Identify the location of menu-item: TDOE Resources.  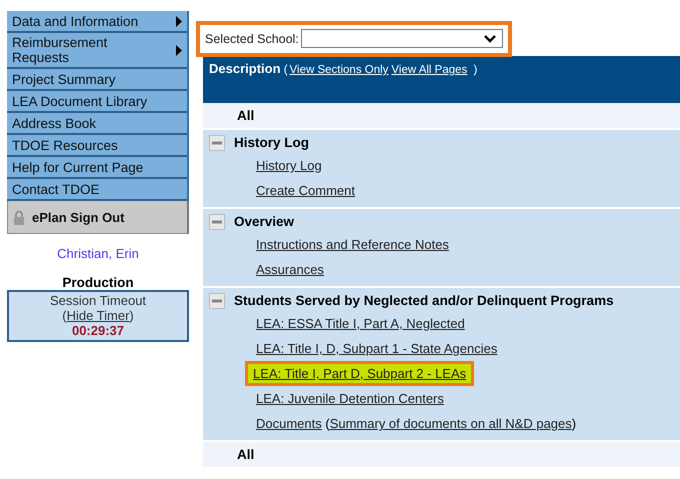
(97, 146).